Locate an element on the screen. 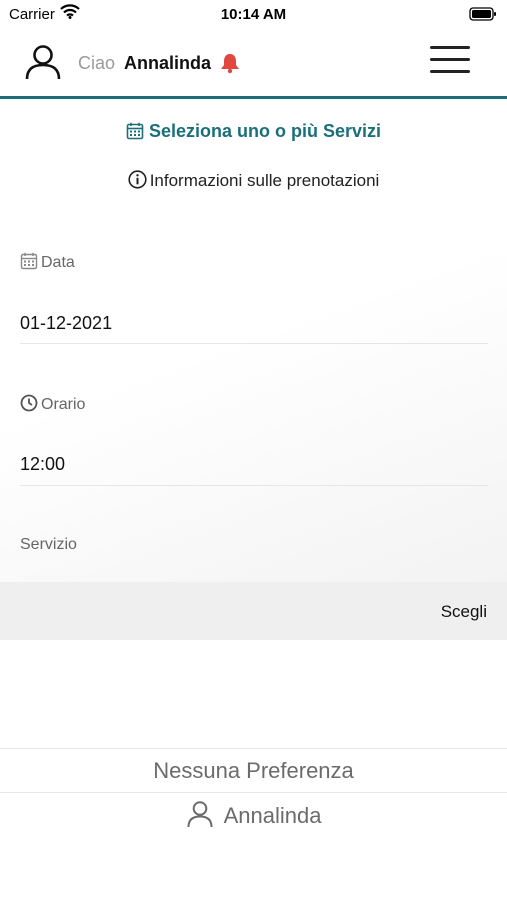  time-label-text: Orario is located at coordinates (63, 404).